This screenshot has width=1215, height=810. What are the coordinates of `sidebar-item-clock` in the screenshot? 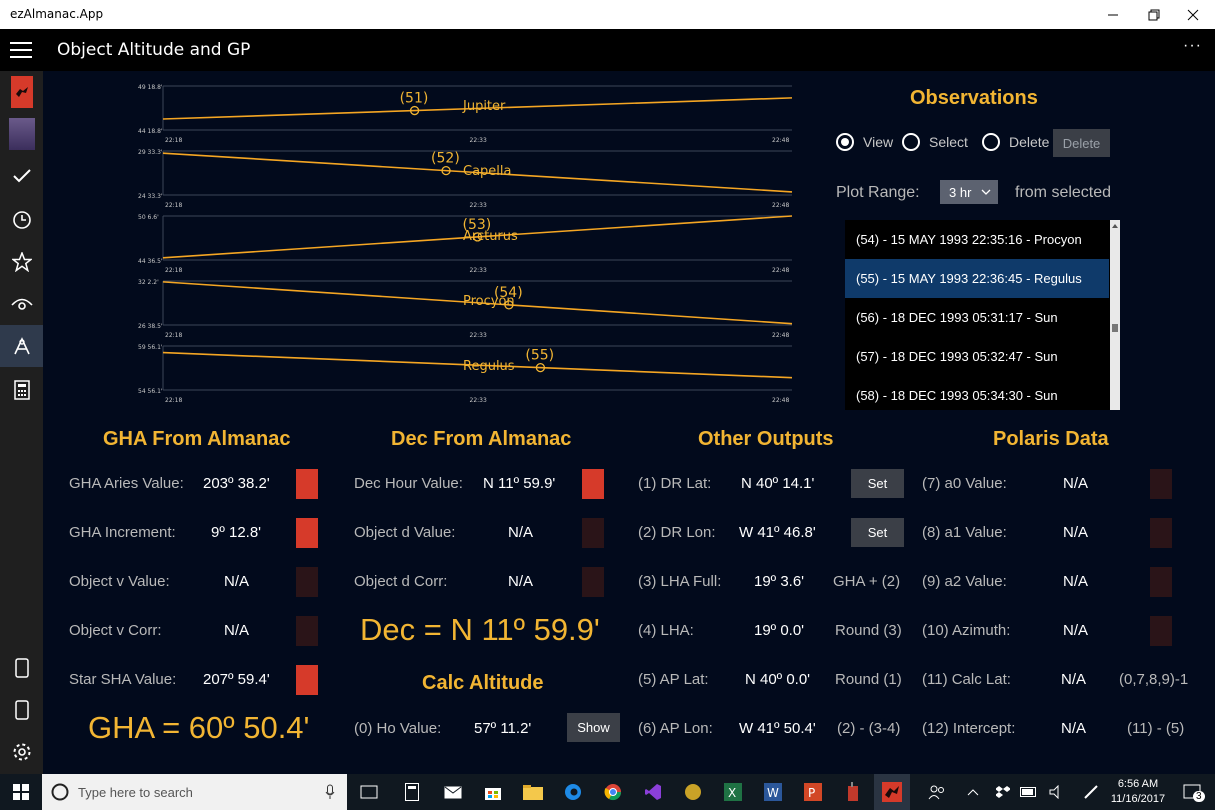 It's located at (21, 220).